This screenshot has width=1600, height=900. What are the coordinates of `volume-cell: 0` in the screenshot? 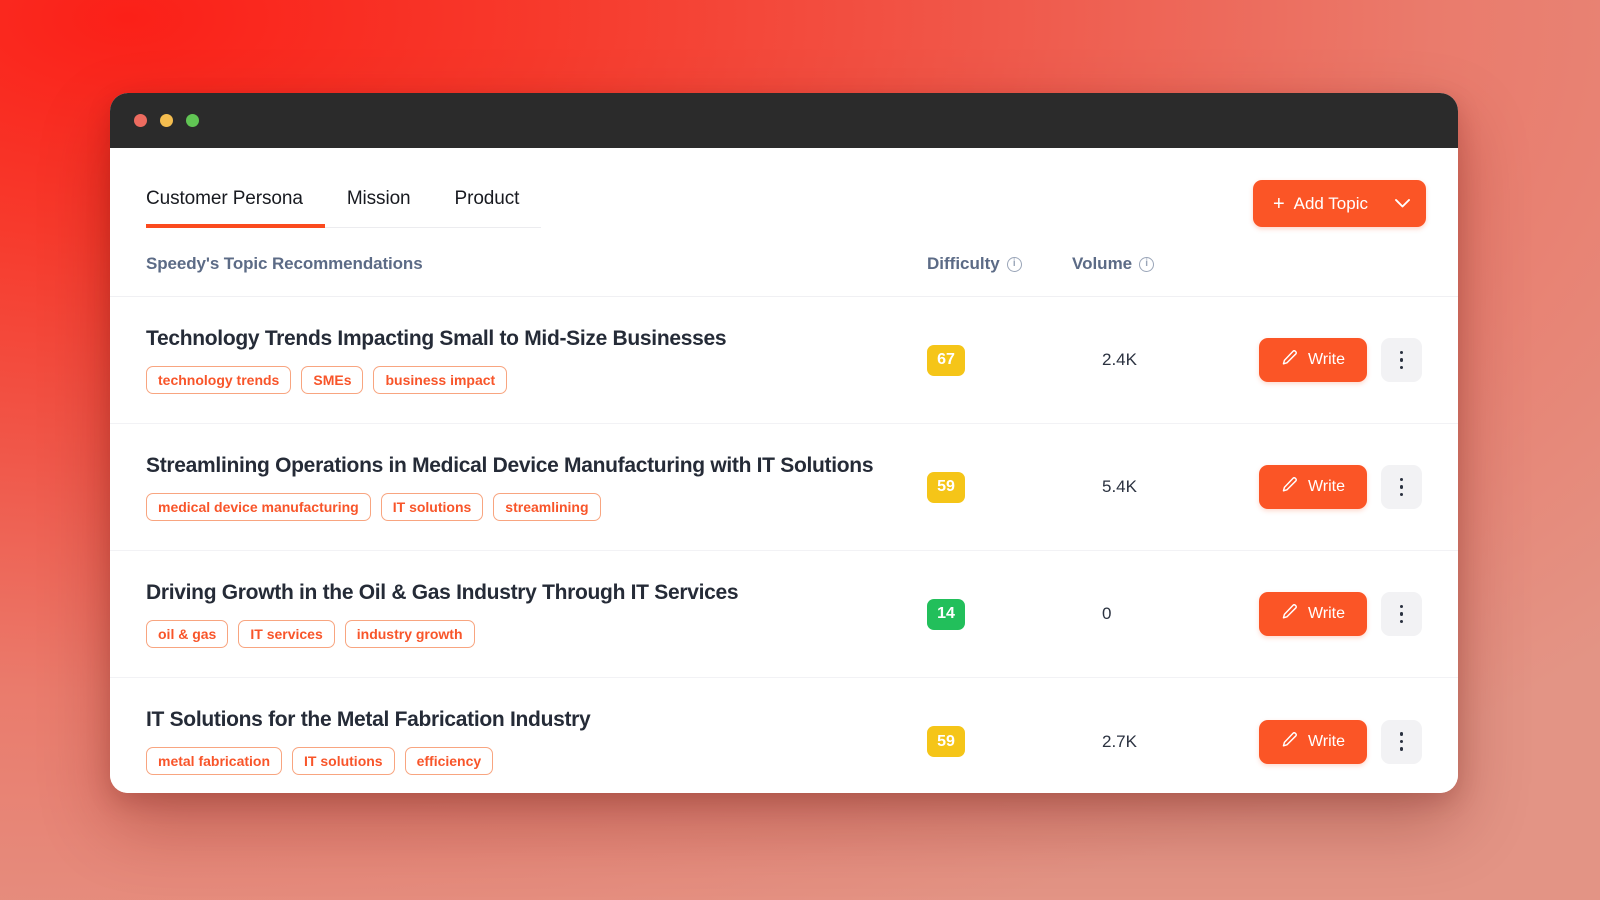 It's located at (1107, 613).